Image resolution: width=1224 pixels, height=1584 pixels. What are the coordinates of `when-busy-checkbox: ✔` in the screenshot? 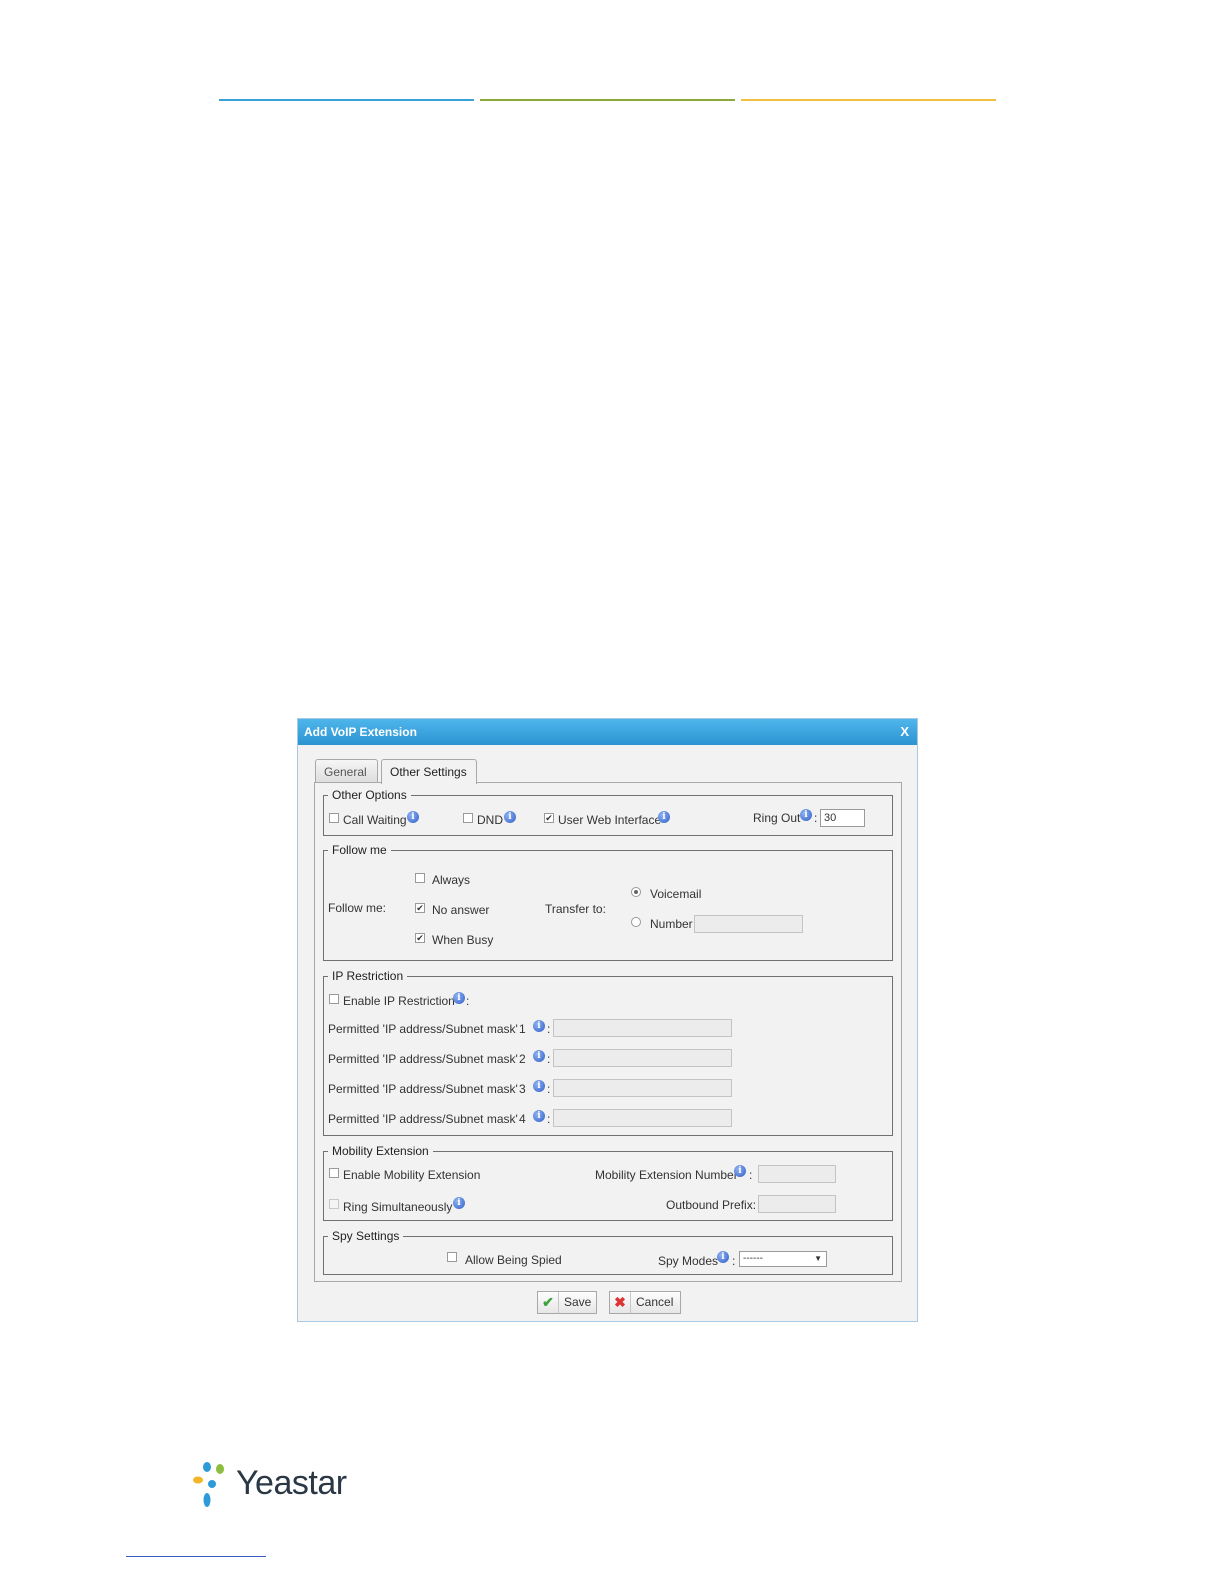 It's located at (420, 938).